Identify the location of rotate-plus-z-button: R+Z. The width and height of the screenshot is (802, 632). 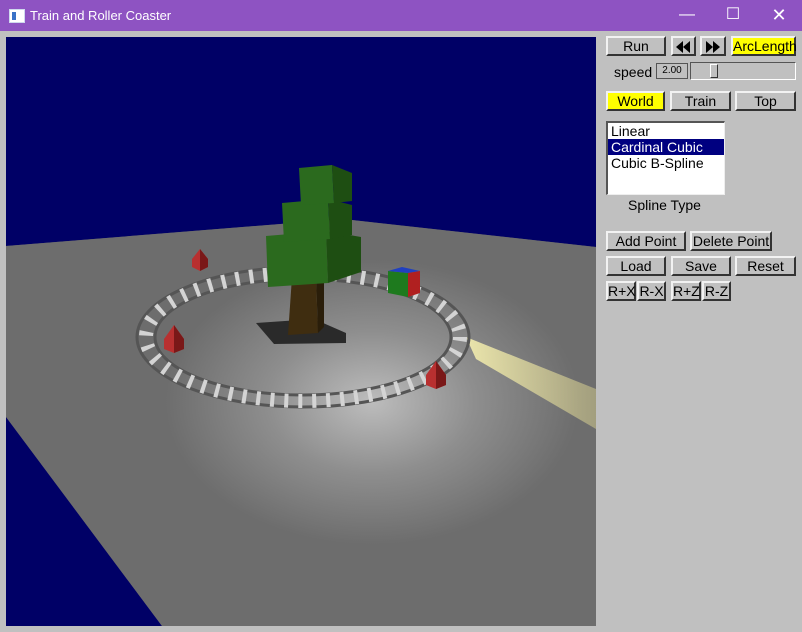
(686, 291).